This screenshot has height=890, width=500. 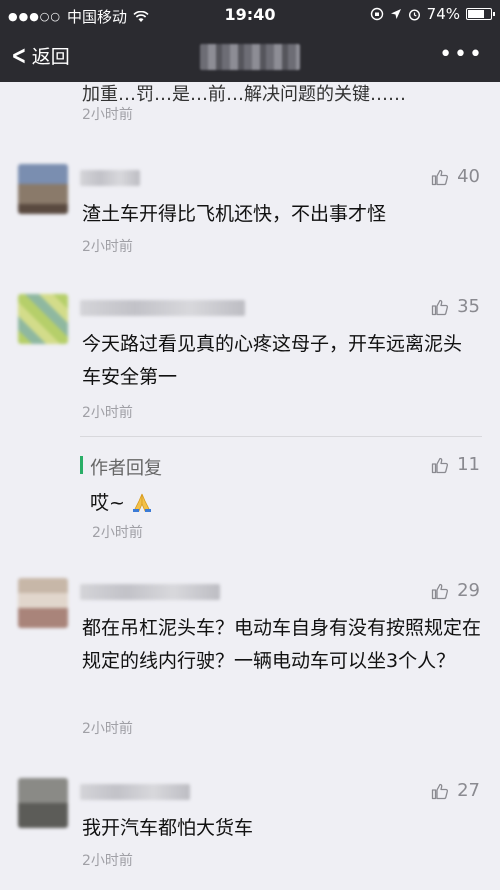 I want to click on back-button: < 返回, so click(x=39, y=55).